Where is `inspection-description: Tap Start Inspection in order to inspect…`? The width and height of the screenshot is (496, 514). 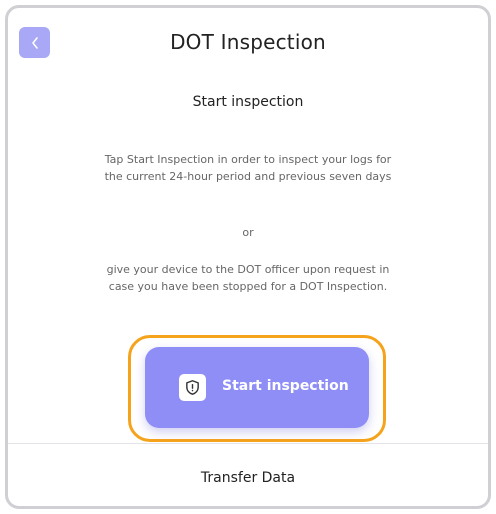
inspection-description: Tap Start Inspection in order to inspect… is located at coordinates (248, 168).